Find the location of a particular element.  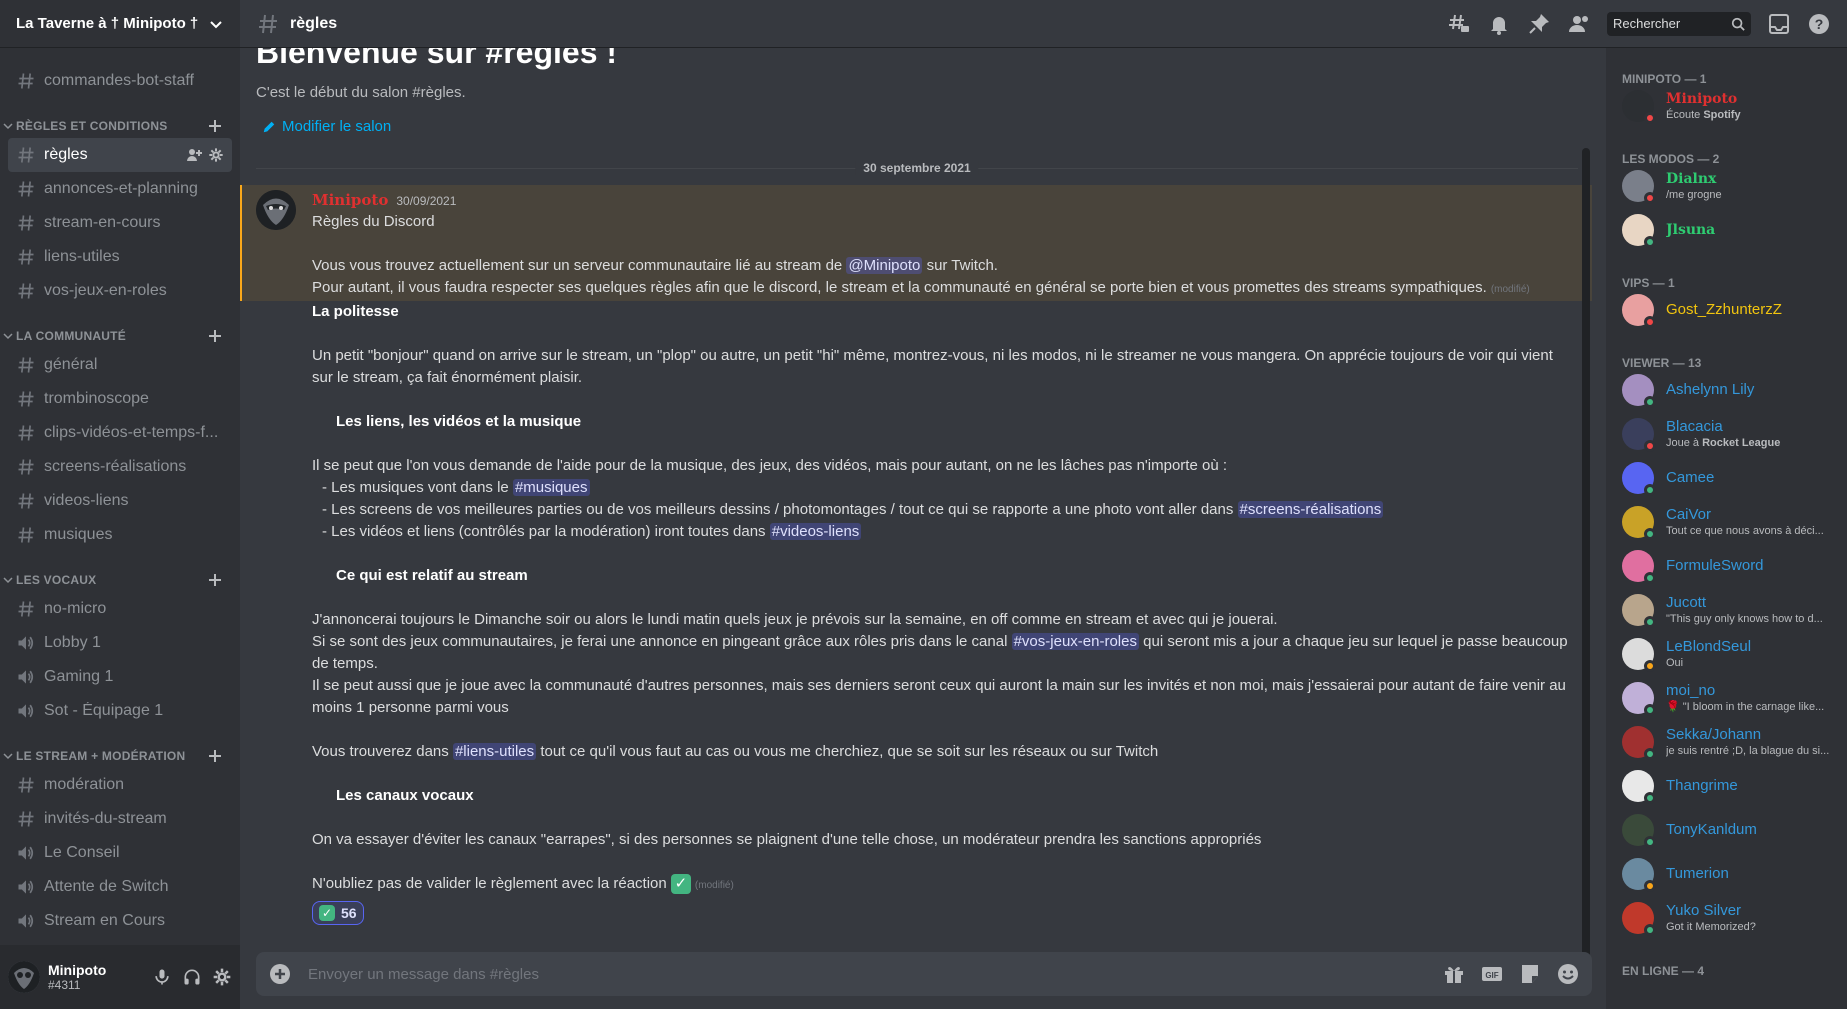

threads-icon is located at coordinates (1459, 24).